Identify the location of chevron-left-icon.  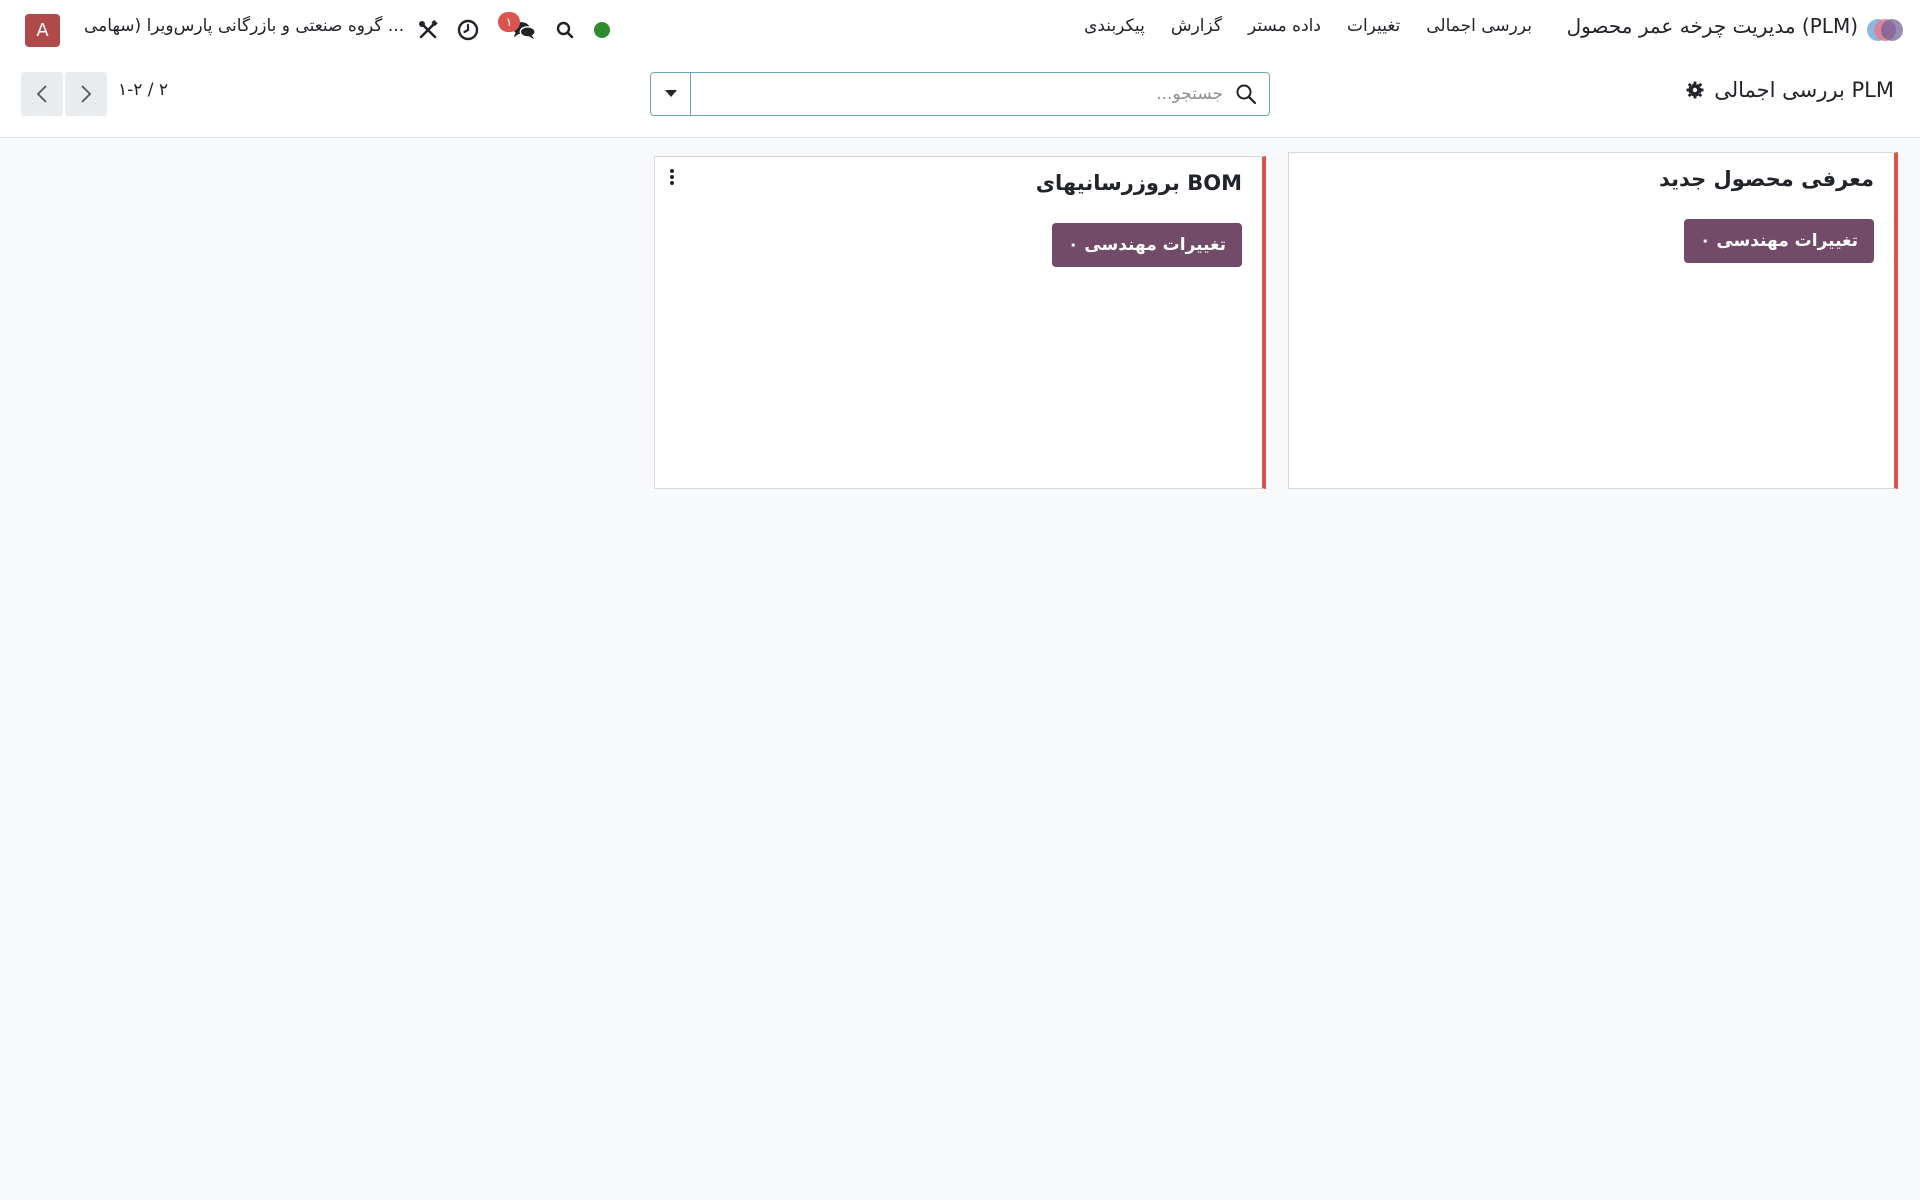
(41, 94).